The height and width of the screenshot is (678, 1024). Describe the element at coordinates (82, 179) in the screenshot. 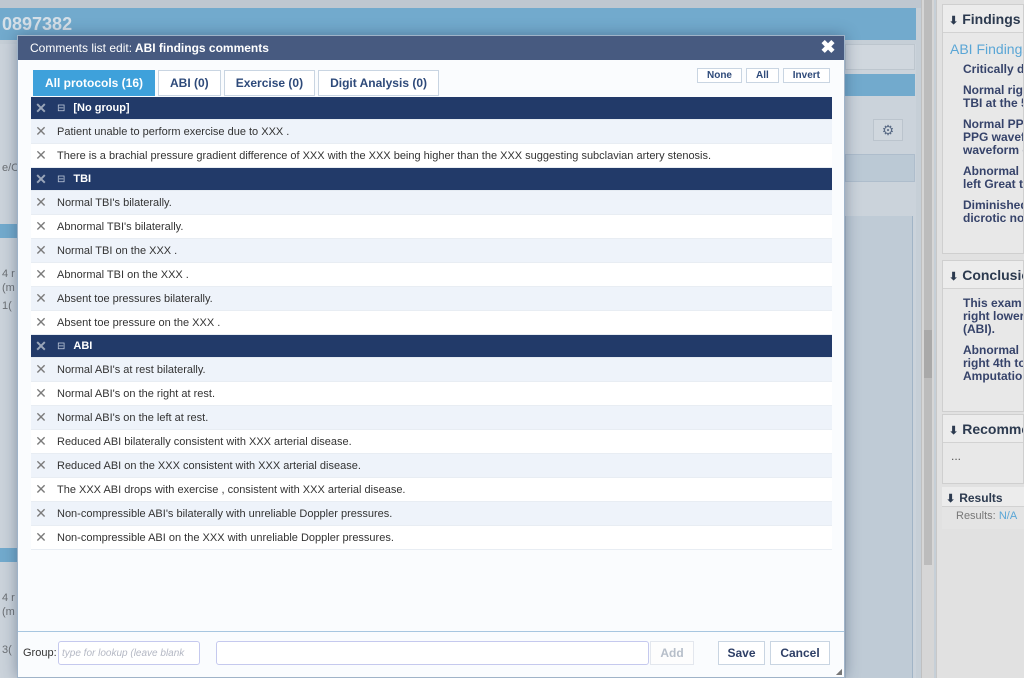

I see `group-name: TBI` at that location.